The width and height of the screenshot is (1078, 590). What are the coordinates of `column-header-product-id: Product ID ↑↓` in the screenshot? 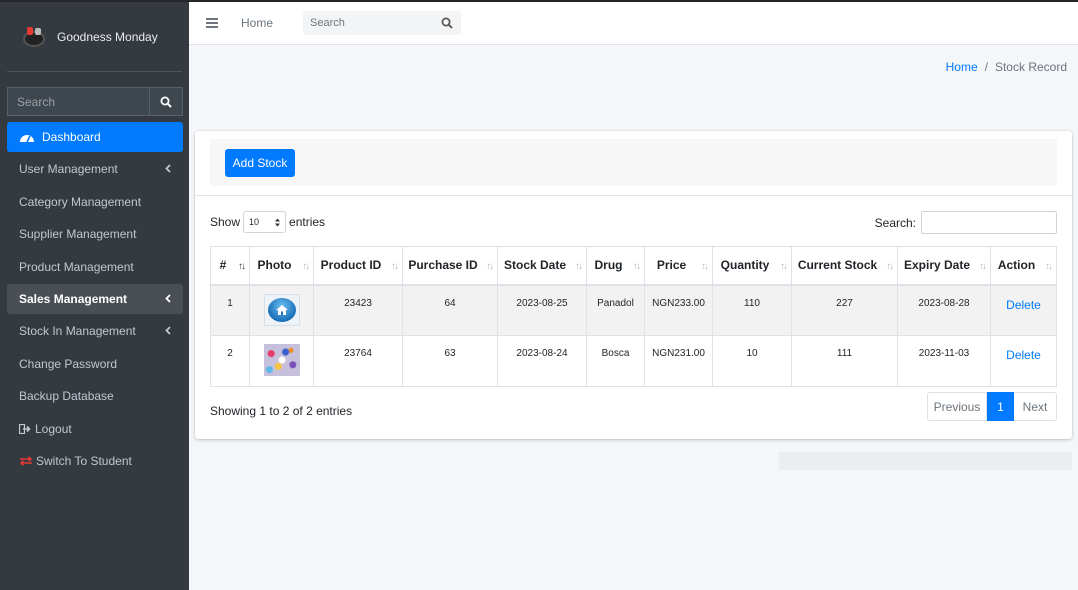 It's located at (358, 266).